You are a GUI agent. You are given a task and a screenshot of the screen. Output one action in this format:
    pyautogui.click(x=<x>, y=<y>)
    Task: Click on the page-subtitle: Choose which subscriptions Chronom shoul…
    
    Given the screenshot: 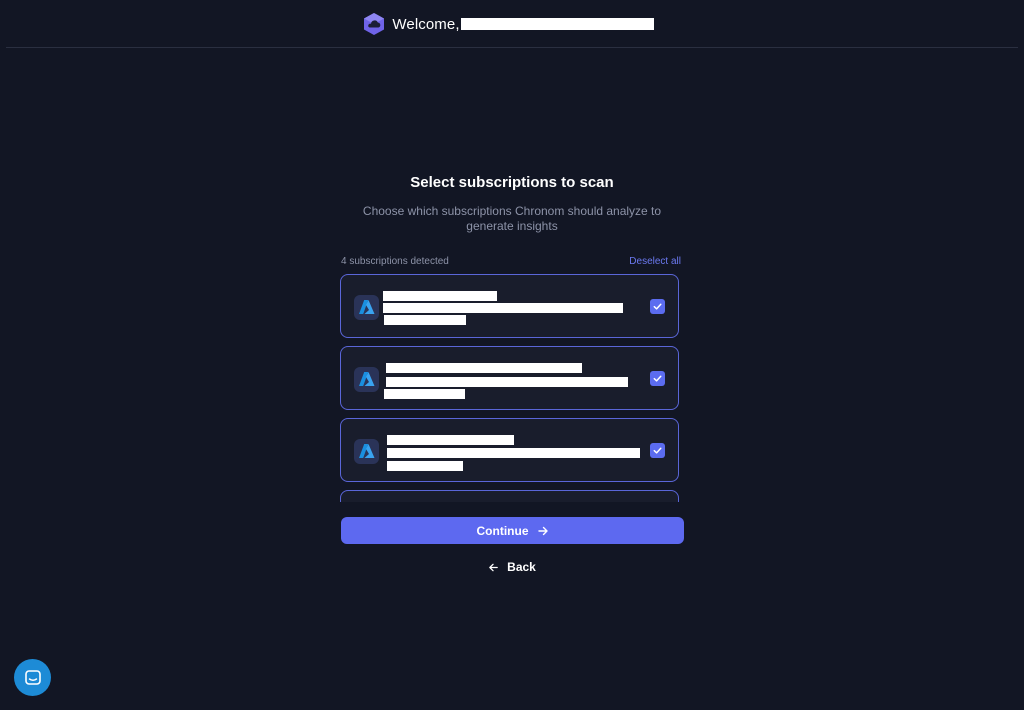 What is the action you would take?
    pyautogui.click(x=512, y=218)
    